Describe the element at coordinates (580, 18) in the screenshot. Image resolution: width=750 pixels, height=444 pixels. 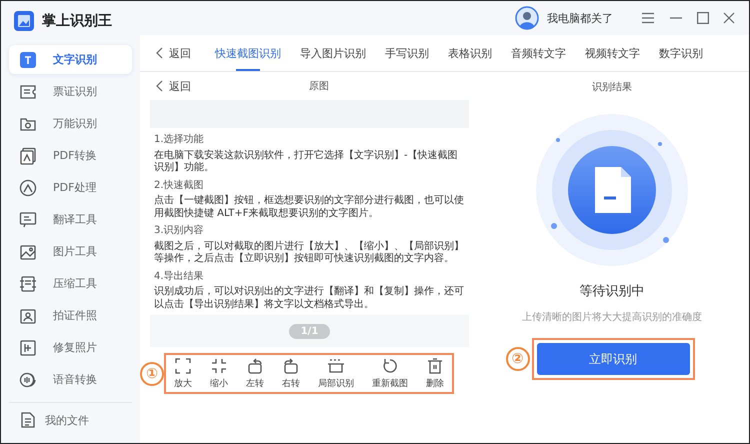
I see `user-name: 我电脑都关了` at that location.